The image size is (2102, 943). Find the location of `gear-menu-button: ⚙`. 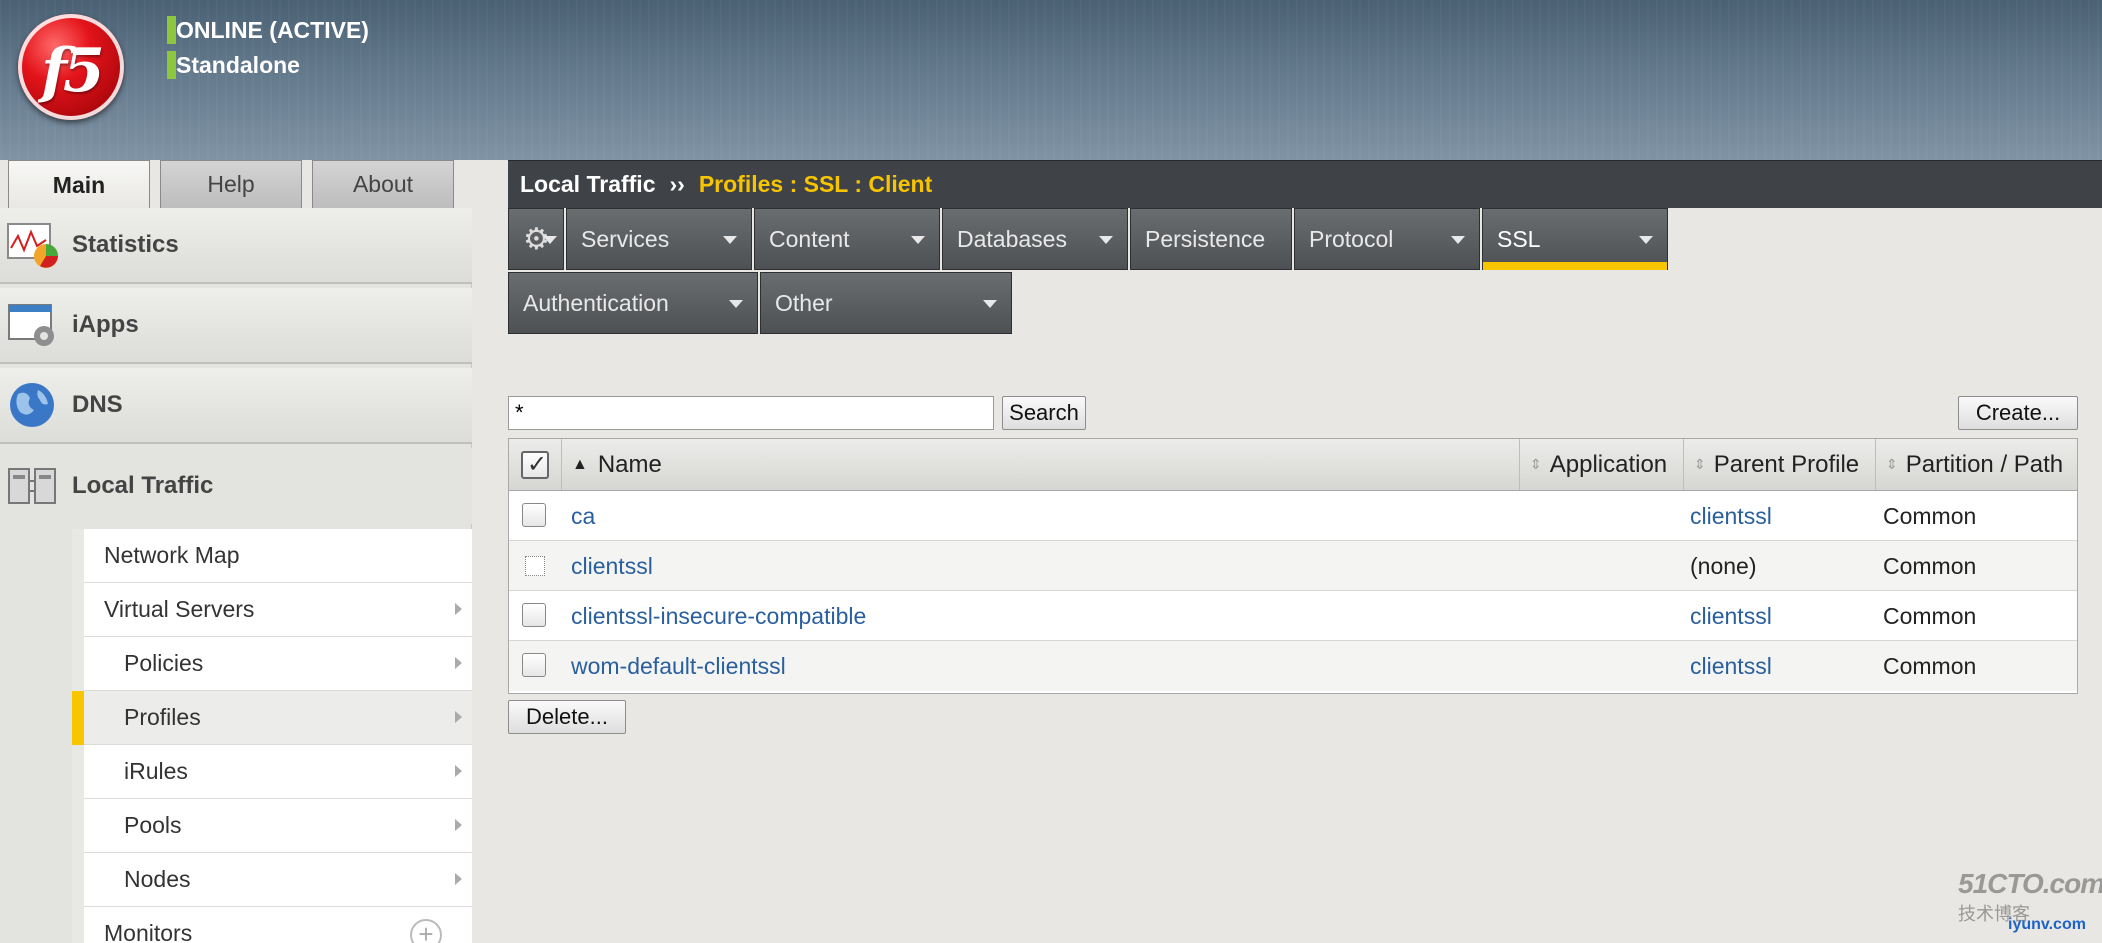

gear-menu-button: ⚙ is located at coordinates (536, 239).